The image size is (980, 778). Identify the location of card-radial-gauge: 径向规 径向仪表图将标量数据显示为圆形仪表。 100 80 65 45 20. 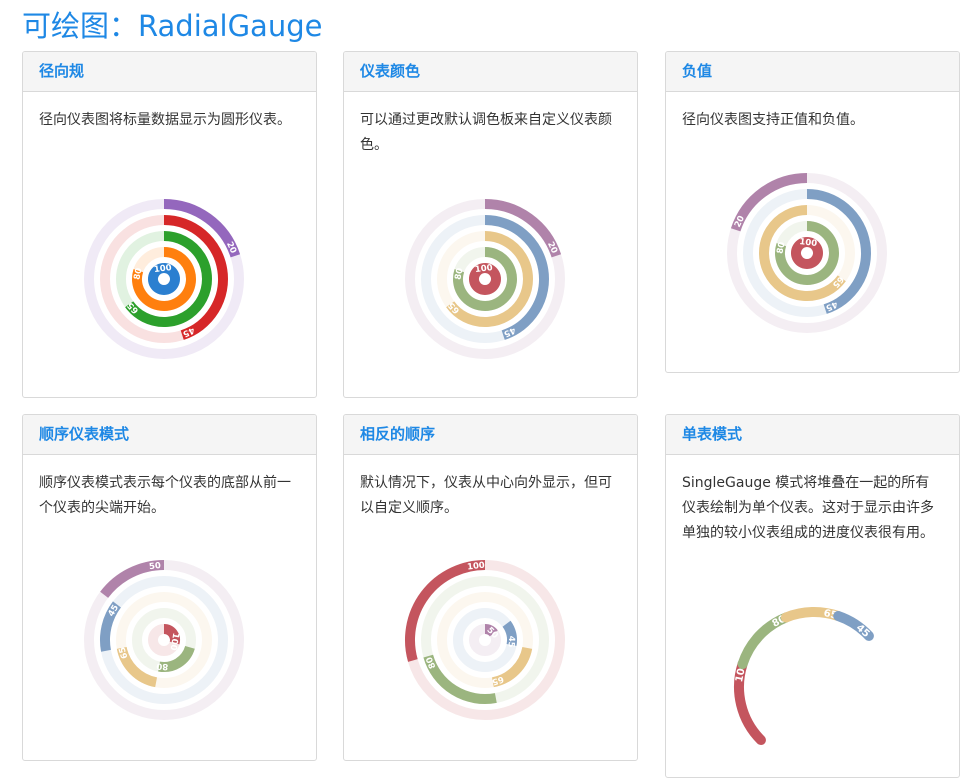
(169, 224).